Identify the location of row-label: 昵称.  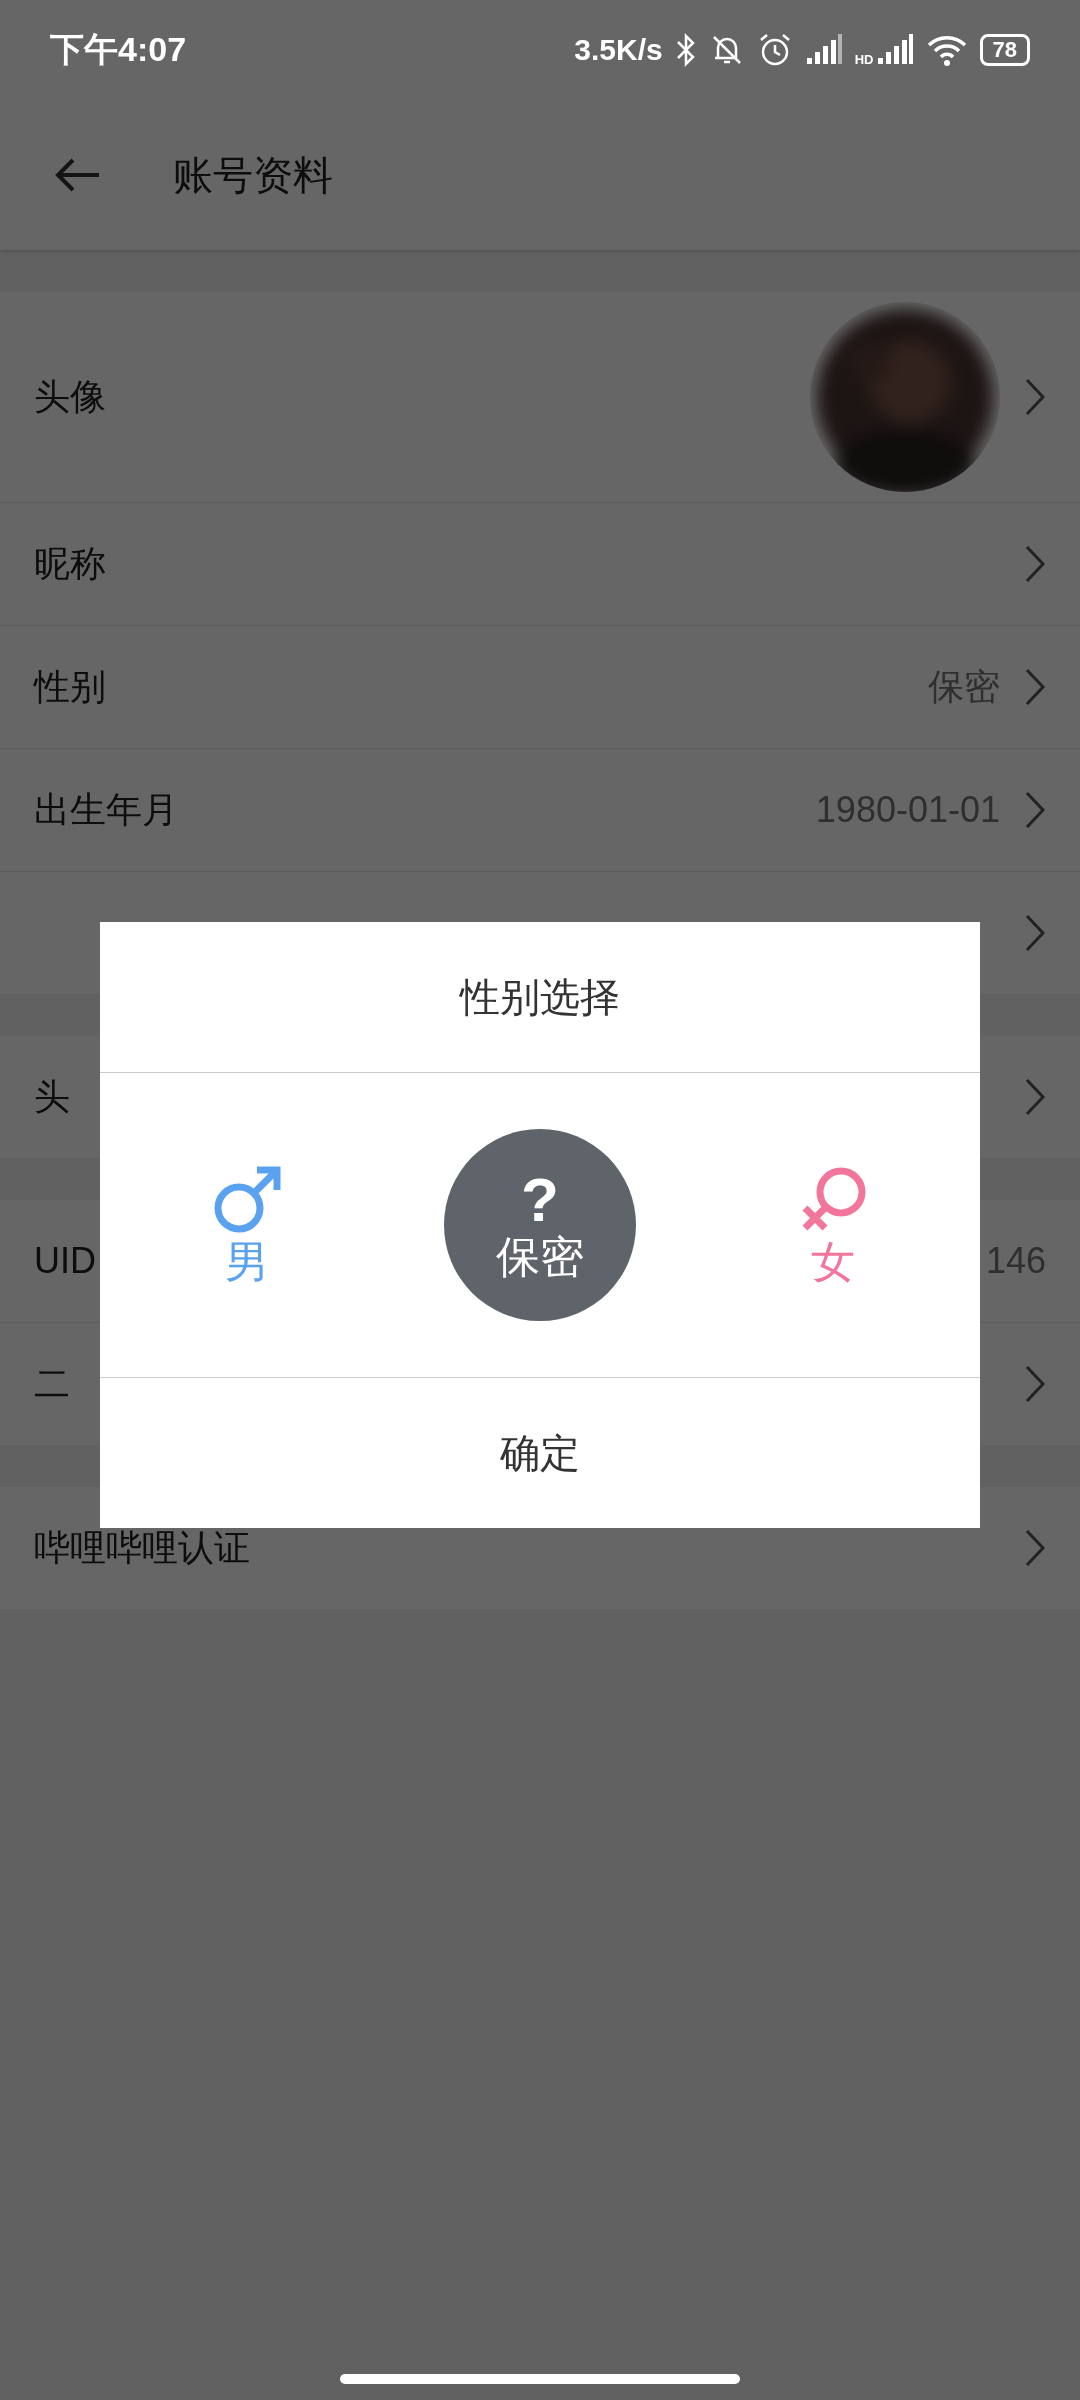
(70, 563).